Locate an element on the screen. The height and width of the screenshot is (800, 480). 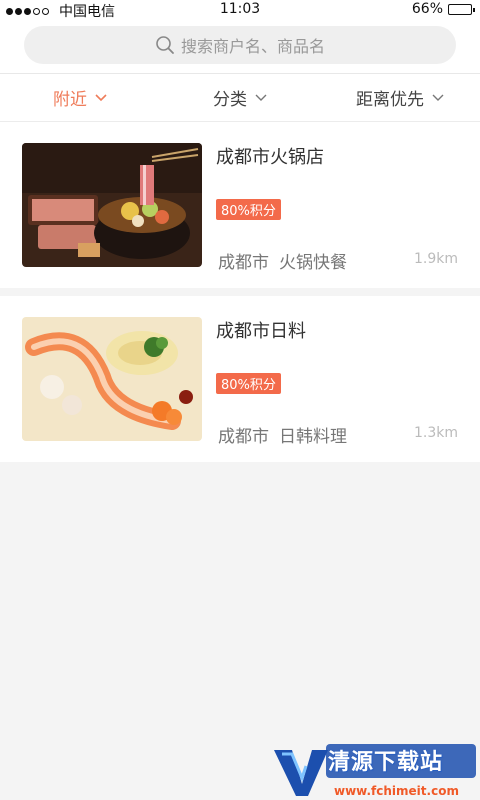
header: 中国电信 11:03 66% 搜索商户名、商品名 is located at coordinates (240, 37).